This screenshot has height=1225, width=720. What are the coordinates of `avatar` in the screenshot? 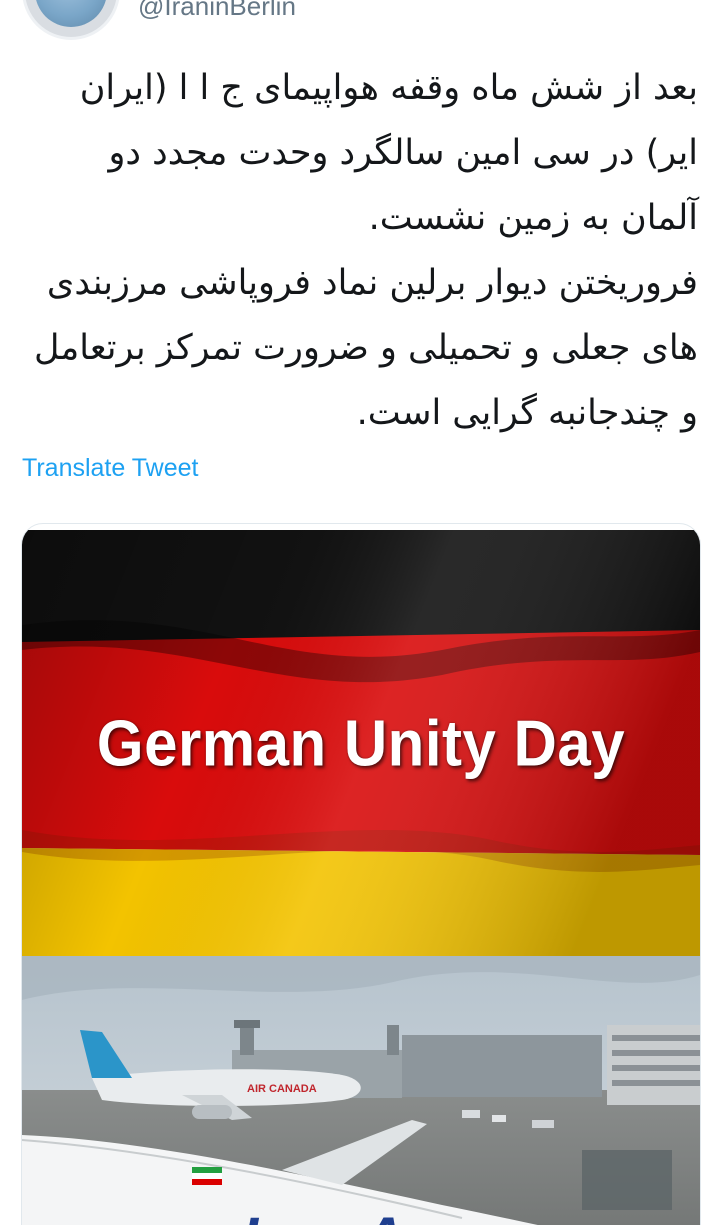 It's located at (71, 20).